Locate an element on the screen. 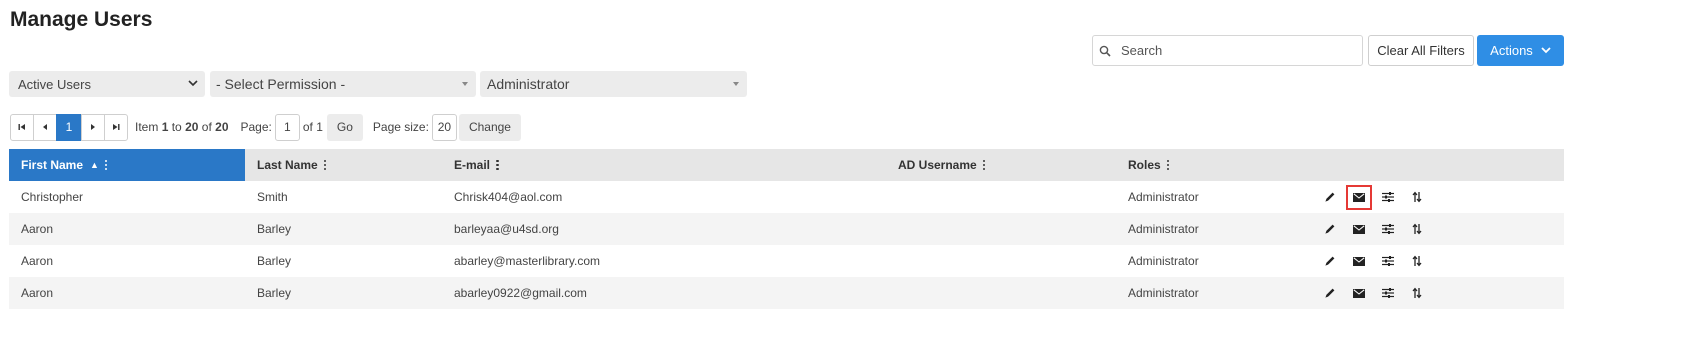 Image resolution: width=1690 pixels, height=344 pixels. email-cell: abarley0922@gmail.com is located at coordinates (520, 293).